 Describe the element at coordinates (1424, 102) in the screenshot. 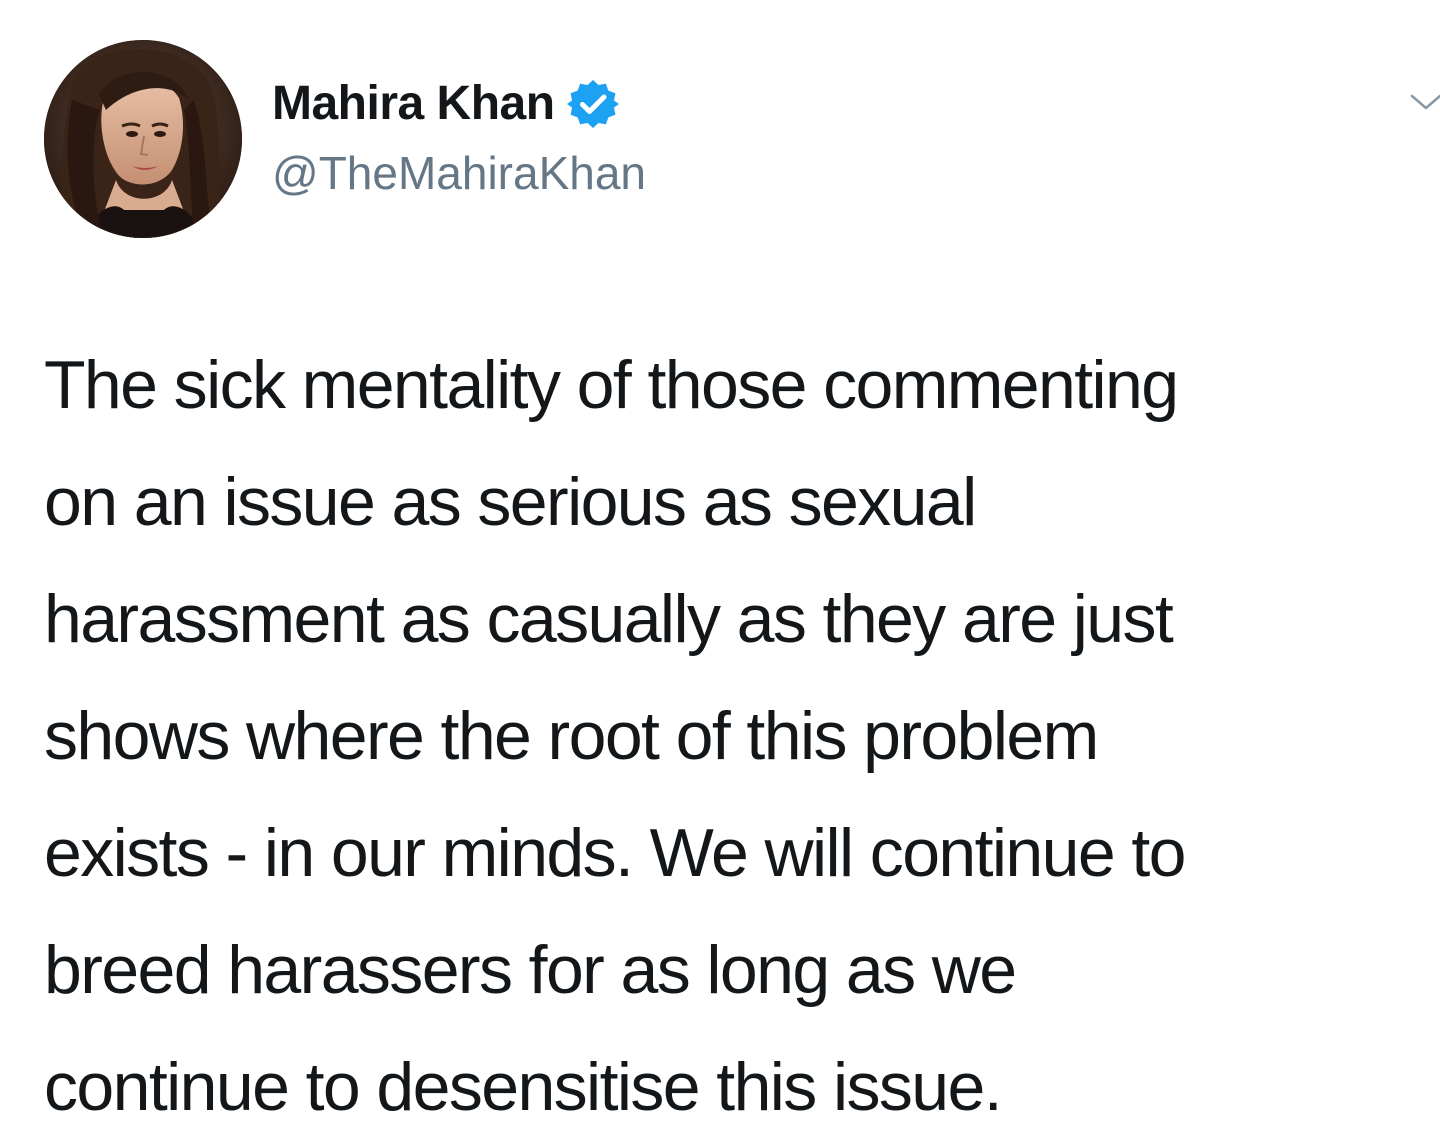

I see `chevron-down-icon` at that location.